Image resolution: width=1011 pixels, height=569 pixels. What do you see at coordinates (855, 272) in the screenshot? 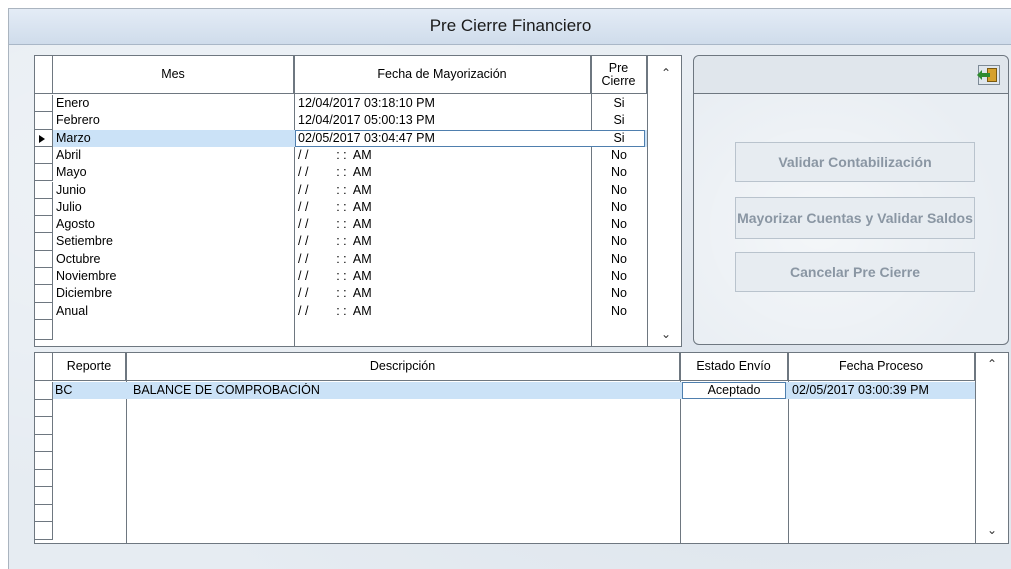
I see `cancelar-pre-cierre-button: Cancelar Pre Cierre` at bounding box center [855, 272].